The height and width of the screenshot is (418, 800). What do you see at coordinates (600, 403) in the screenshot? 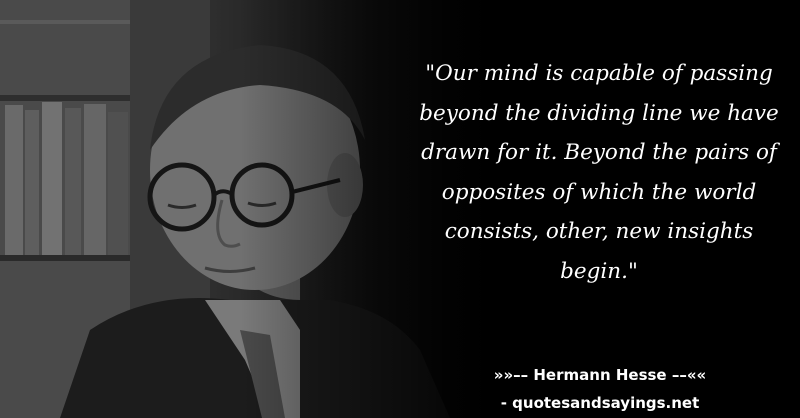
I see `source-line: - quotesandsayings.net` at bounding box center [600, 403].